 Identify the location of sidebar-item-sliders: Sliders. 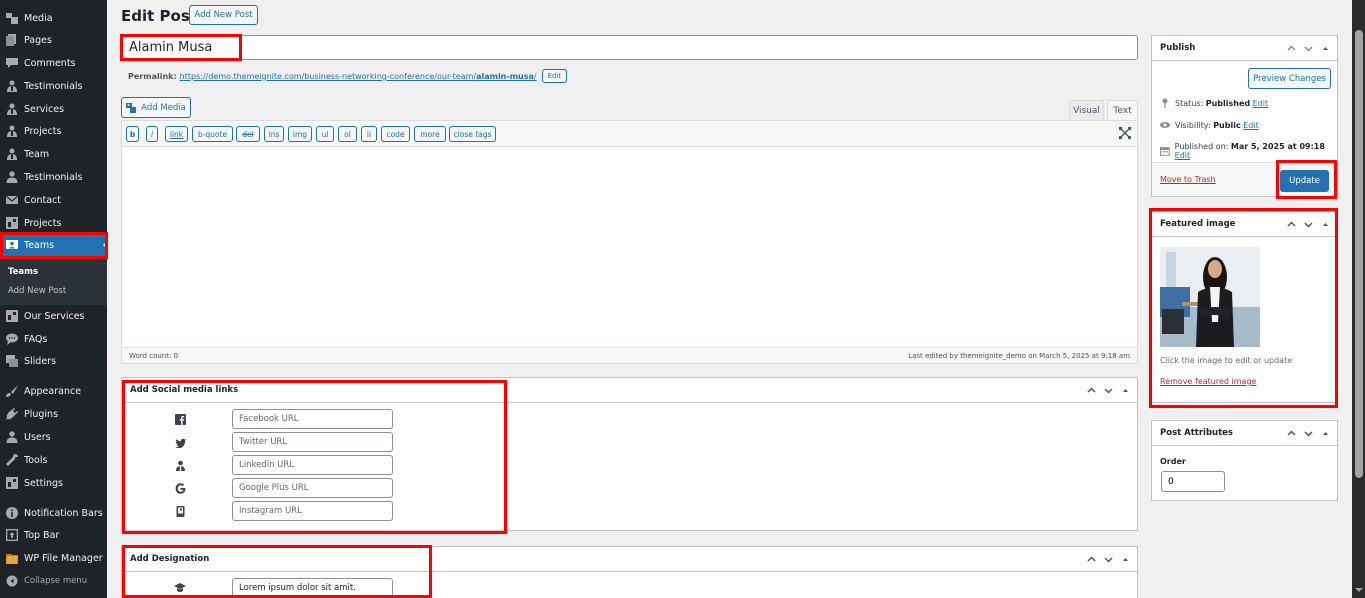
(53, 361).